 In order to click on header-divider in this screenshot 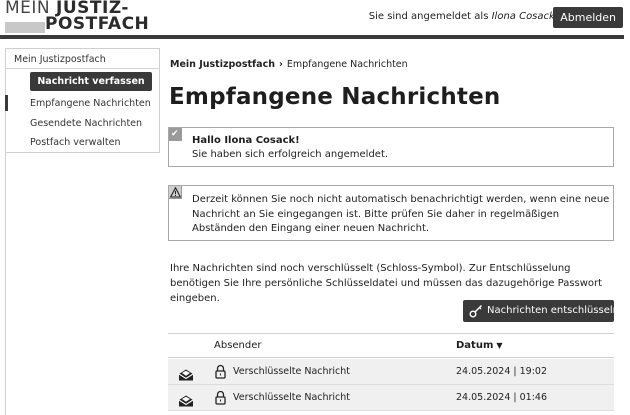, I will do `click(312, 37)`.